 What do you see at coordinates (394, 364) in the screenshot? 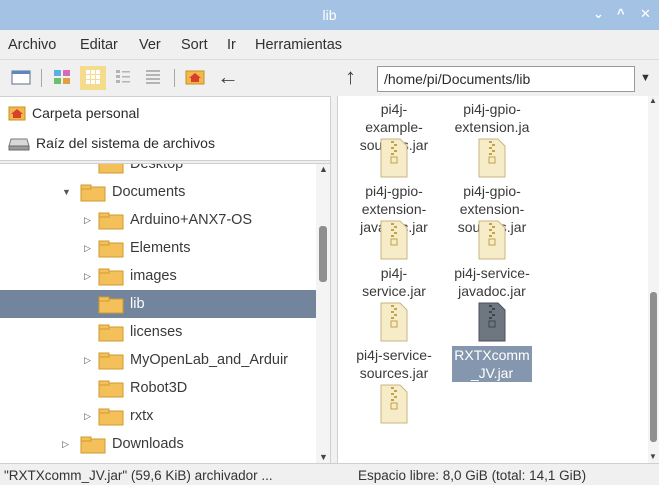
I see `file-name: pi4j-service- sources.jar` at bounding box center [394, 364].